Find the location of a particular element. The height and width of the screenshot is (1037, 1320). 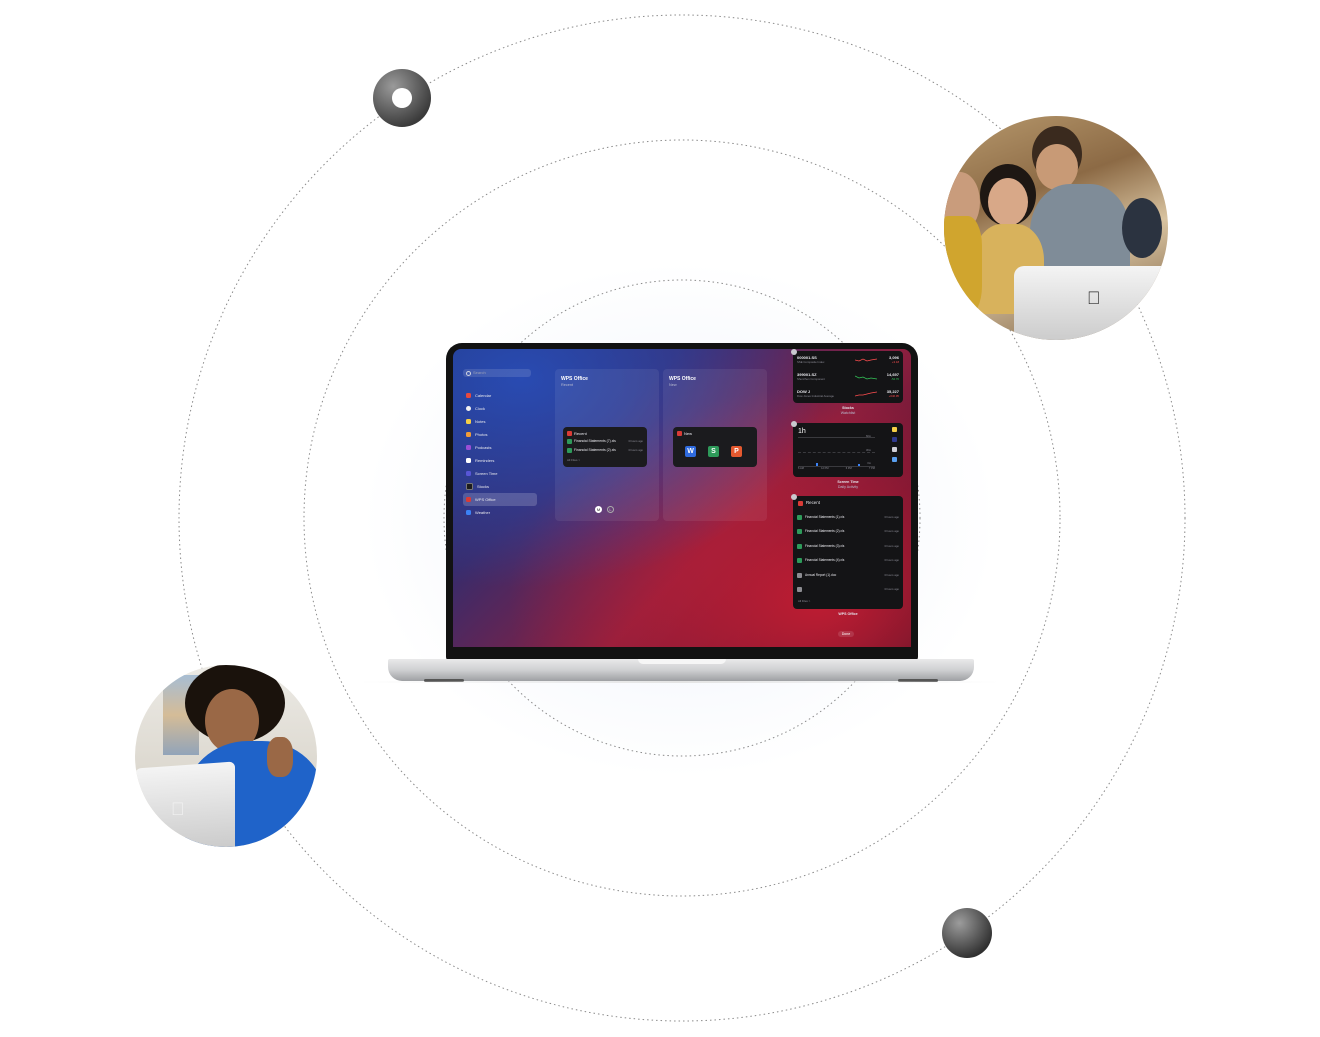

stock-row: 000001.SS SSE Composite Index 3,096 +3.18 is located at coordinates (848, 359).